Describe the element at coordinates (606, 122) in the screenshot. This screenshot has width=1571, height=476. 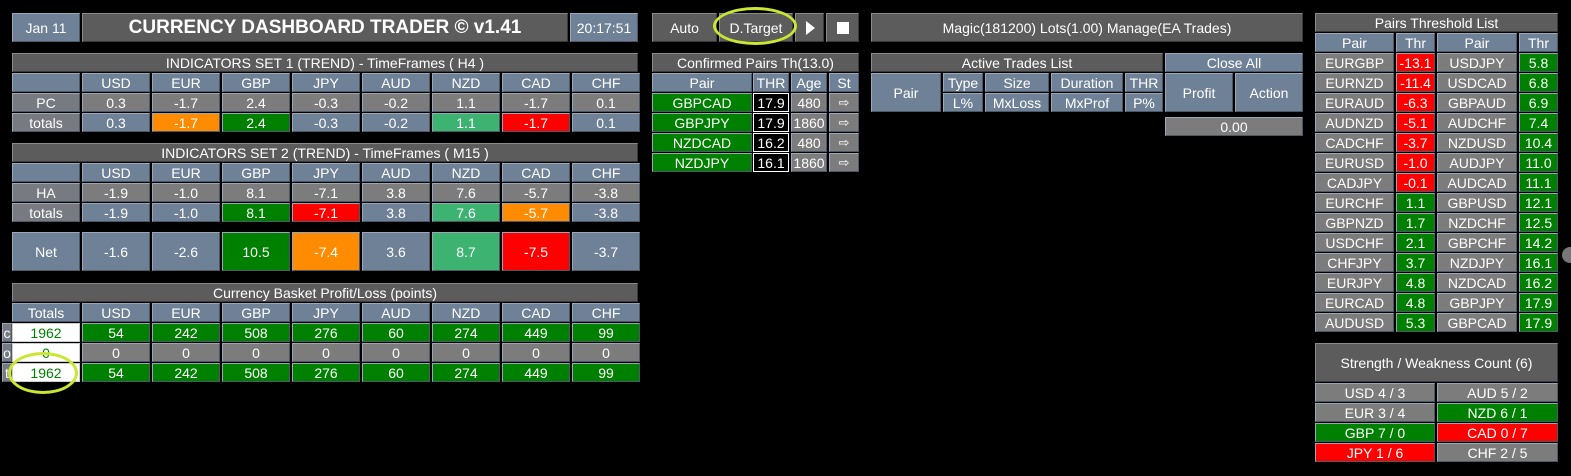
I see `set1-totals-value: 0.1` at that location.